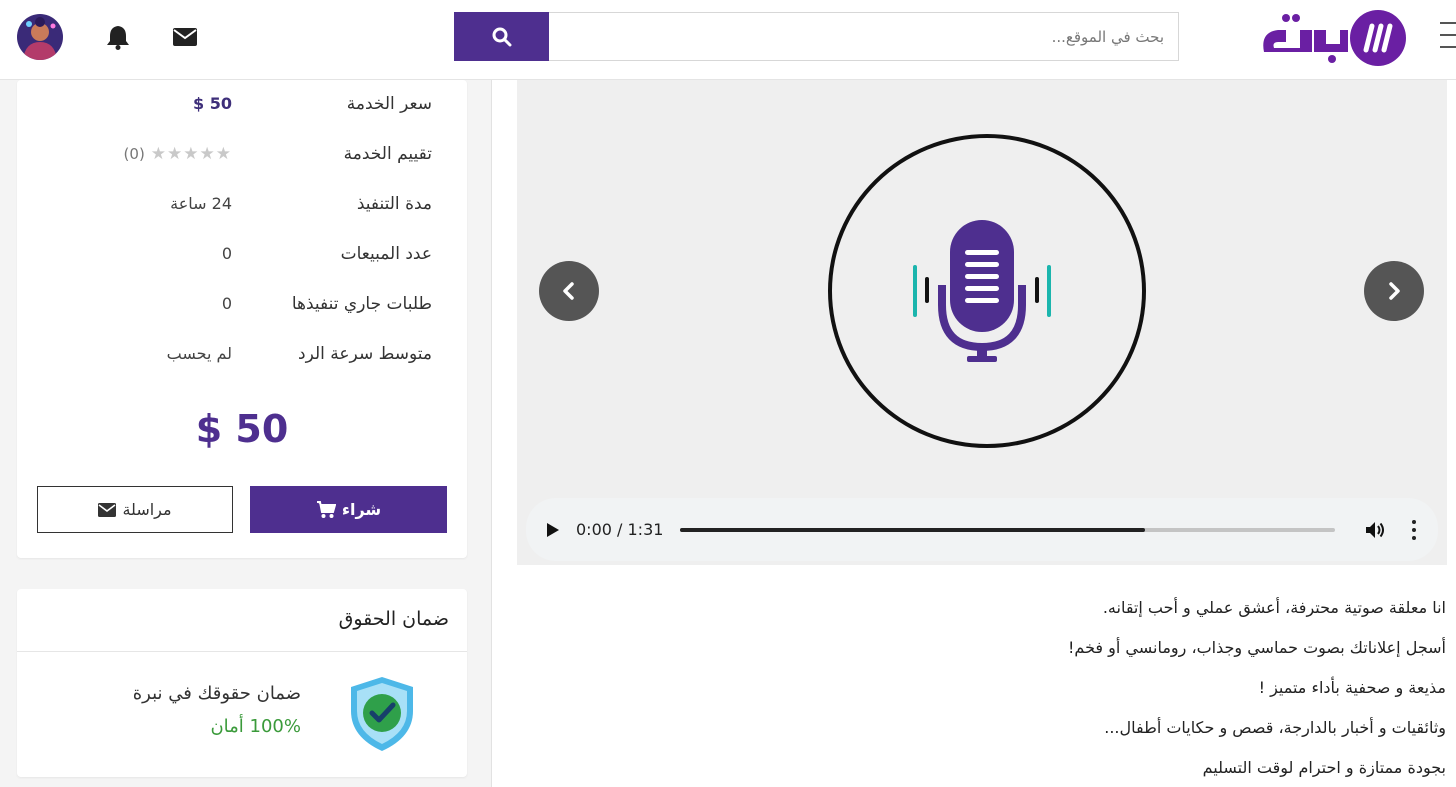 This screenshot has width=1456, height=787. Describe the element at coordinates (387, 154) in the screenshot. I see `rating-label: تقييم الخدمة` at that location.